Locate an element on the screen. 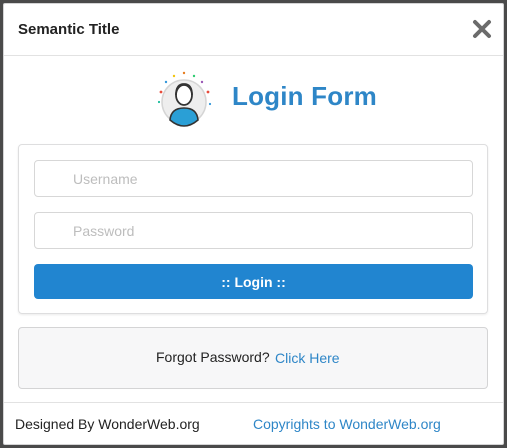 The image size is (507, 448). copyright-link: Copyrights to WonderWeb.org is located at coordinates (347, 424).